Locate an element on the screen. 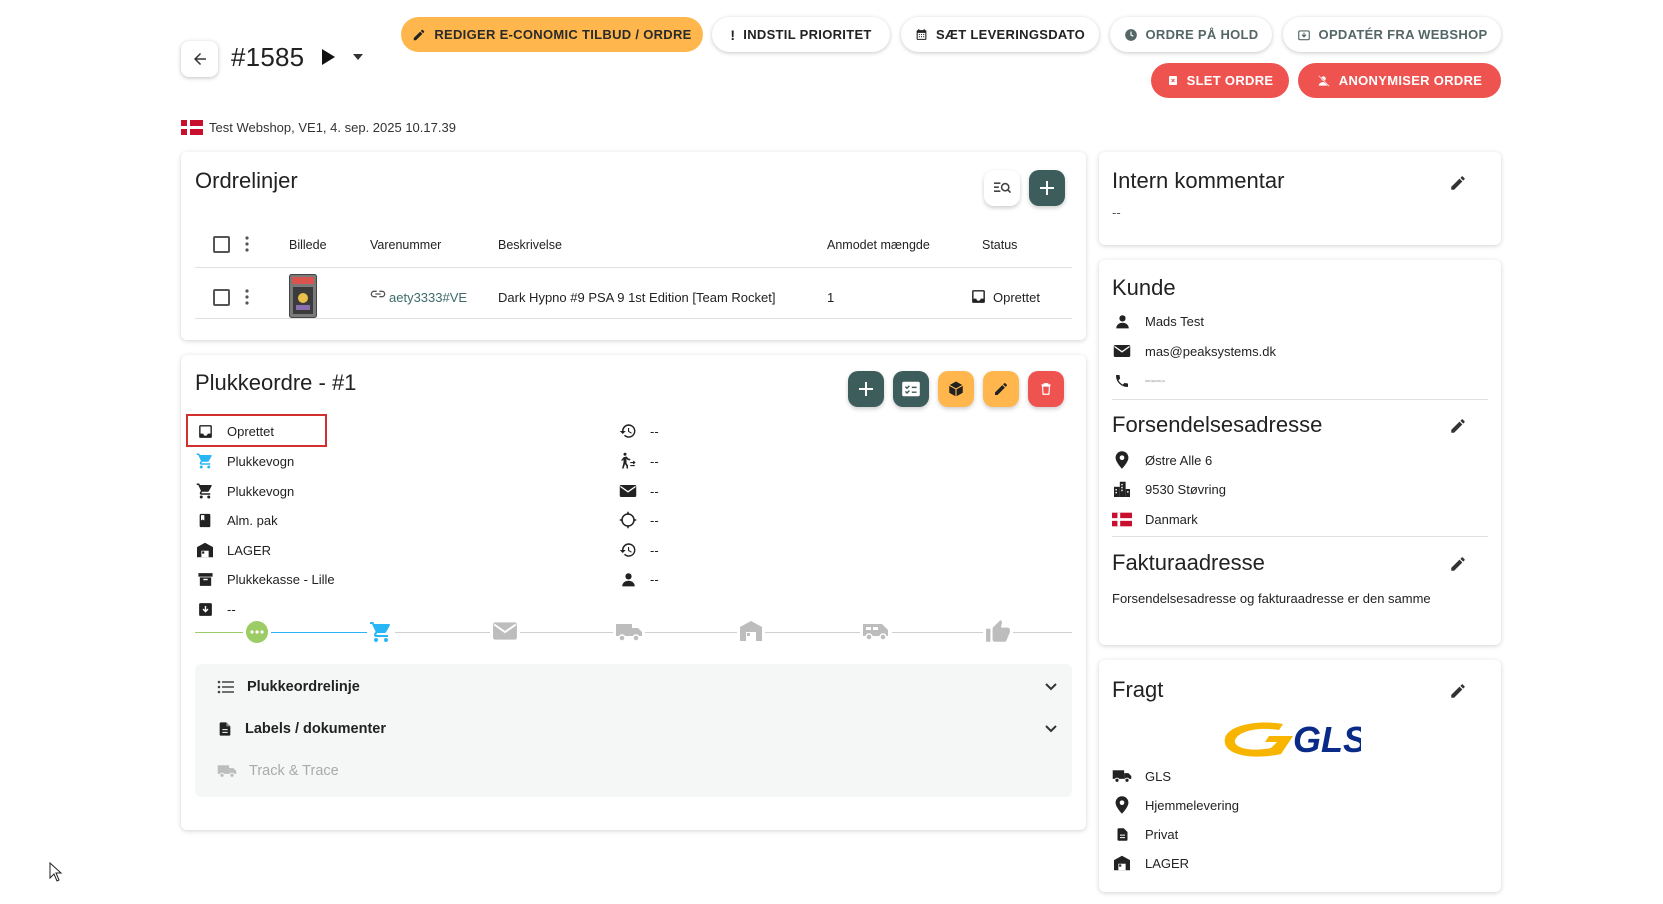 The height and width of the screenshot is (904, 1663). col-sku: Varenummer is located at coordinates (406, 245).